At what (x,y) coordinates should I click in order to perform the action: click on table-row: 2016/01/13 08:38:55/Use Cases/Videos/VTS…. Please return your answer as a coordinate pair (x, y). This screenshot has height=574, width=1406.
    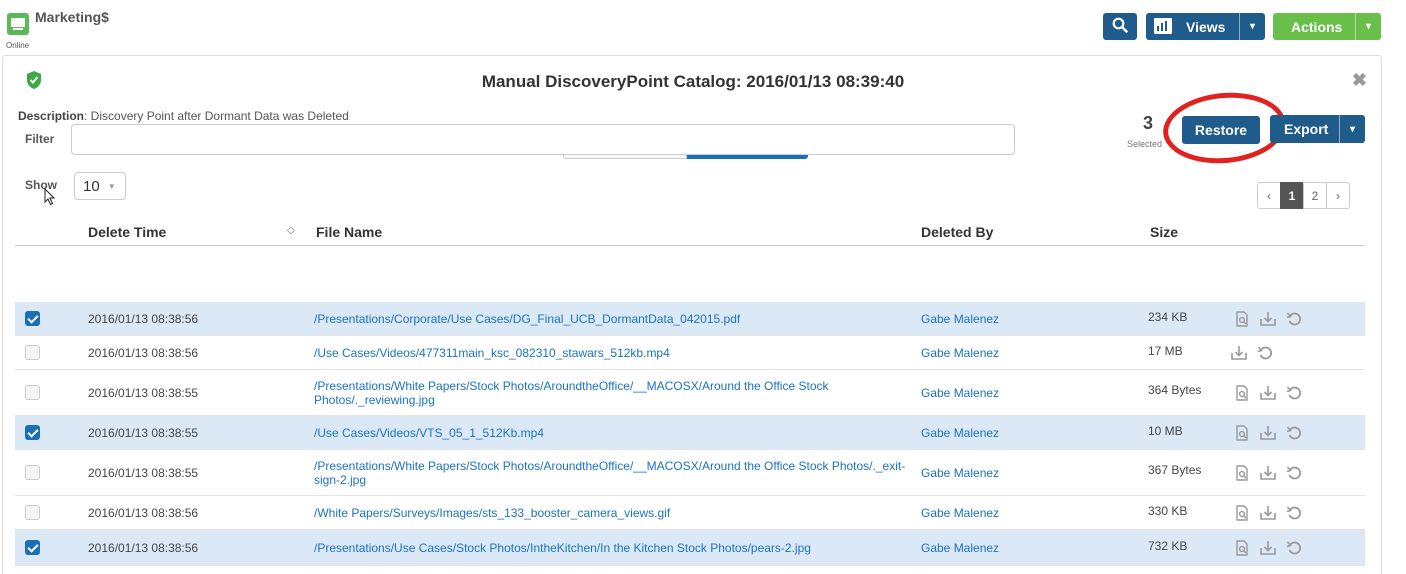
    Looking at the image, I should click on (690, 433).